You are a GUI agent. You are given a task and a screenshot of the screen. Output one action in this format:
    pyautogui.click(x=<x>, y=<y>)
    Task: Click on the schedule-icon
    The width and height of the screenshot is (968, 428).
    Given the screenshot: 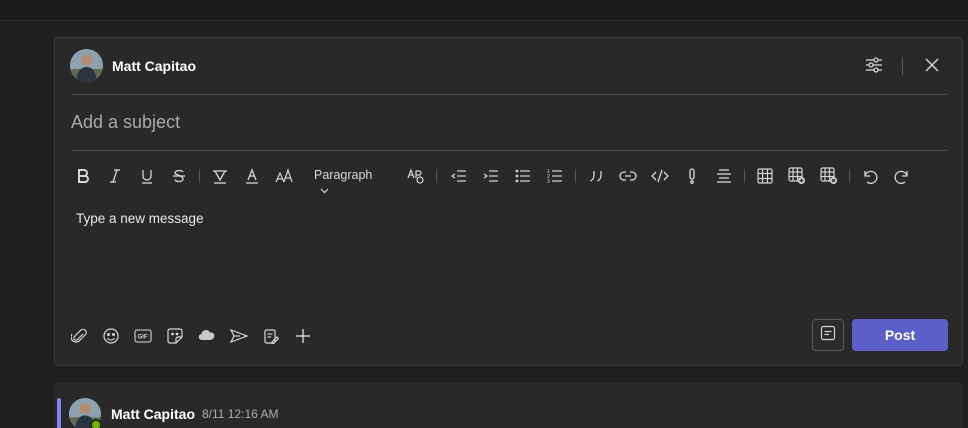 What is the action you would take?
    pyautogui.click(x=828, y=335)
    